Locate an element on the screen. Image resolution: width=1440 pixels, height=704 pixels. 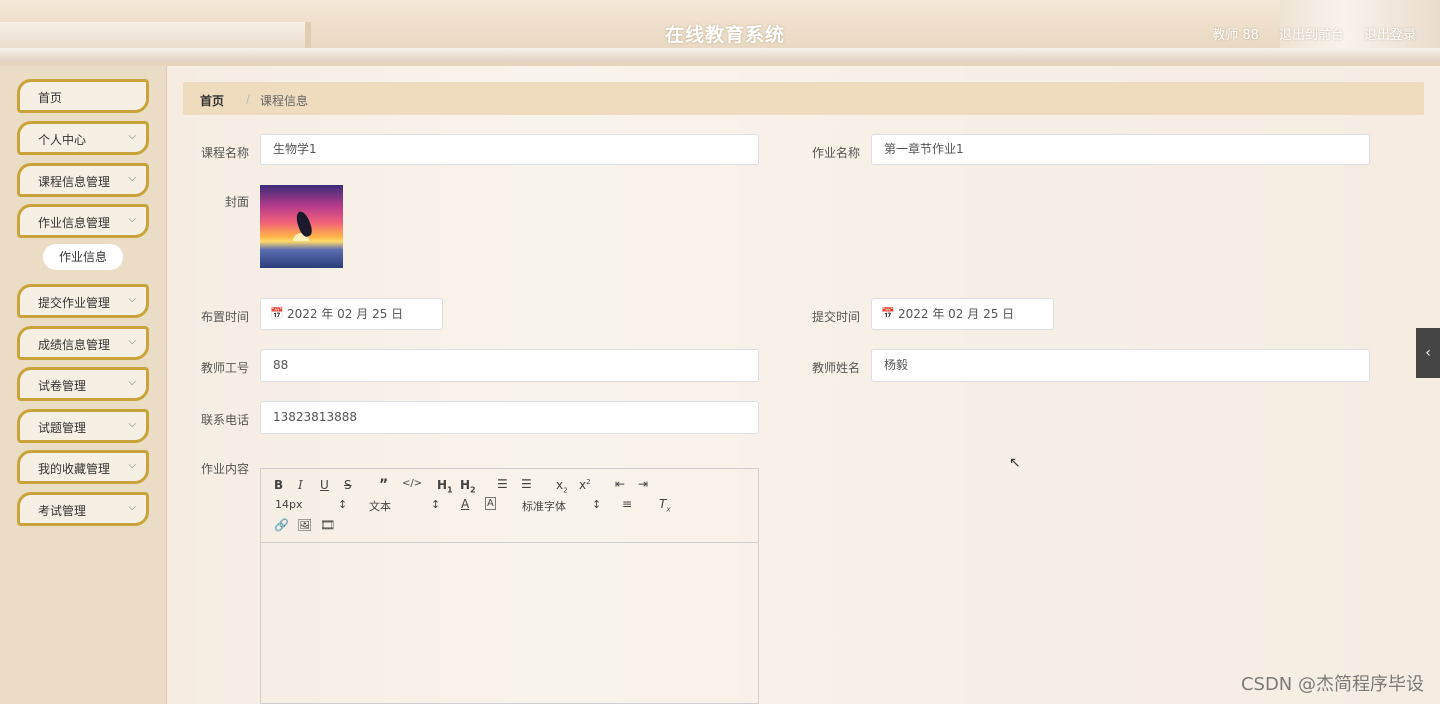
header-decoration is located at coordinates (155, 36).